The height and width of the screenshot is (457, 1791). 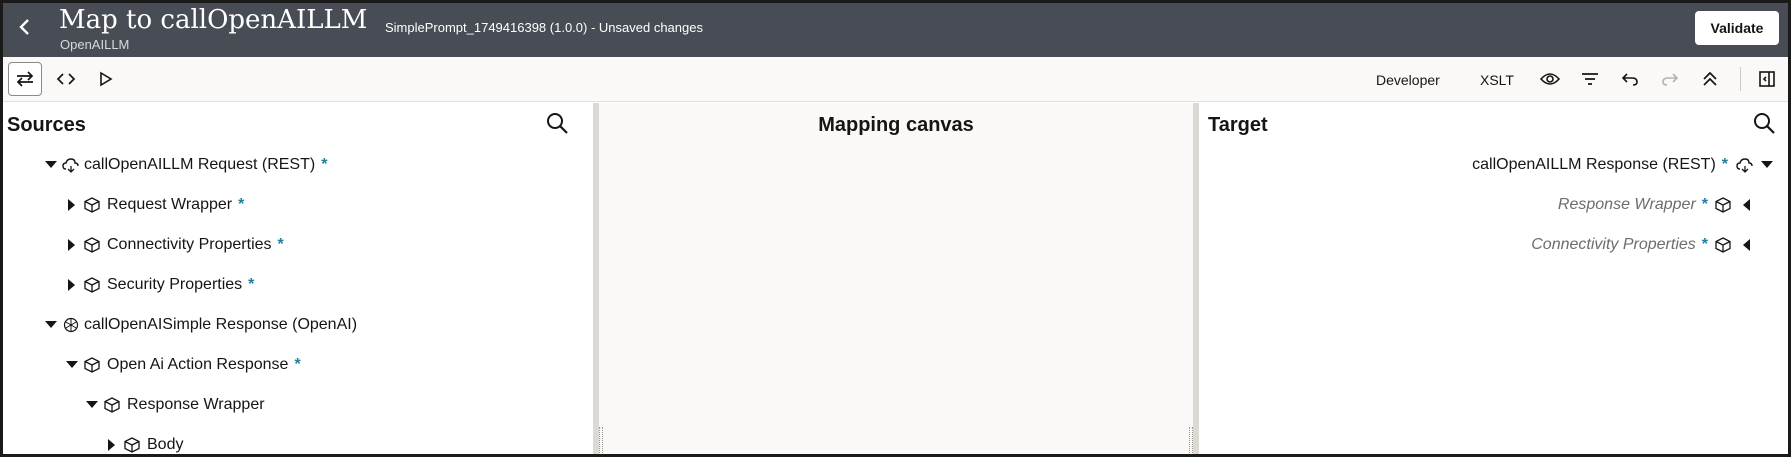 I want to click on tree-node-response-wrapper: Response Wrapper, so click(x=175, y=405).